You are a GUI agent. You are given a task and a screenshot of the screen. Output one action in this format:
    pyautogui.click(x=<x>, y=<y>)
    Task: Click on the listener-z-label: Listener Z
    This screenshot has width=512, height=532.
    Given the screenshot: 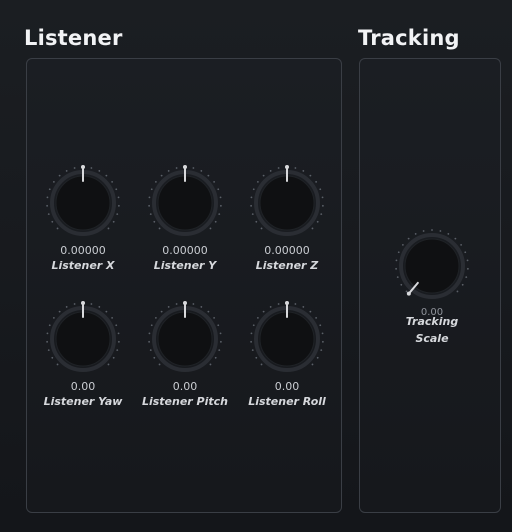 What is the action you would take?
    pyautogui.click(x=287, y=265)
    